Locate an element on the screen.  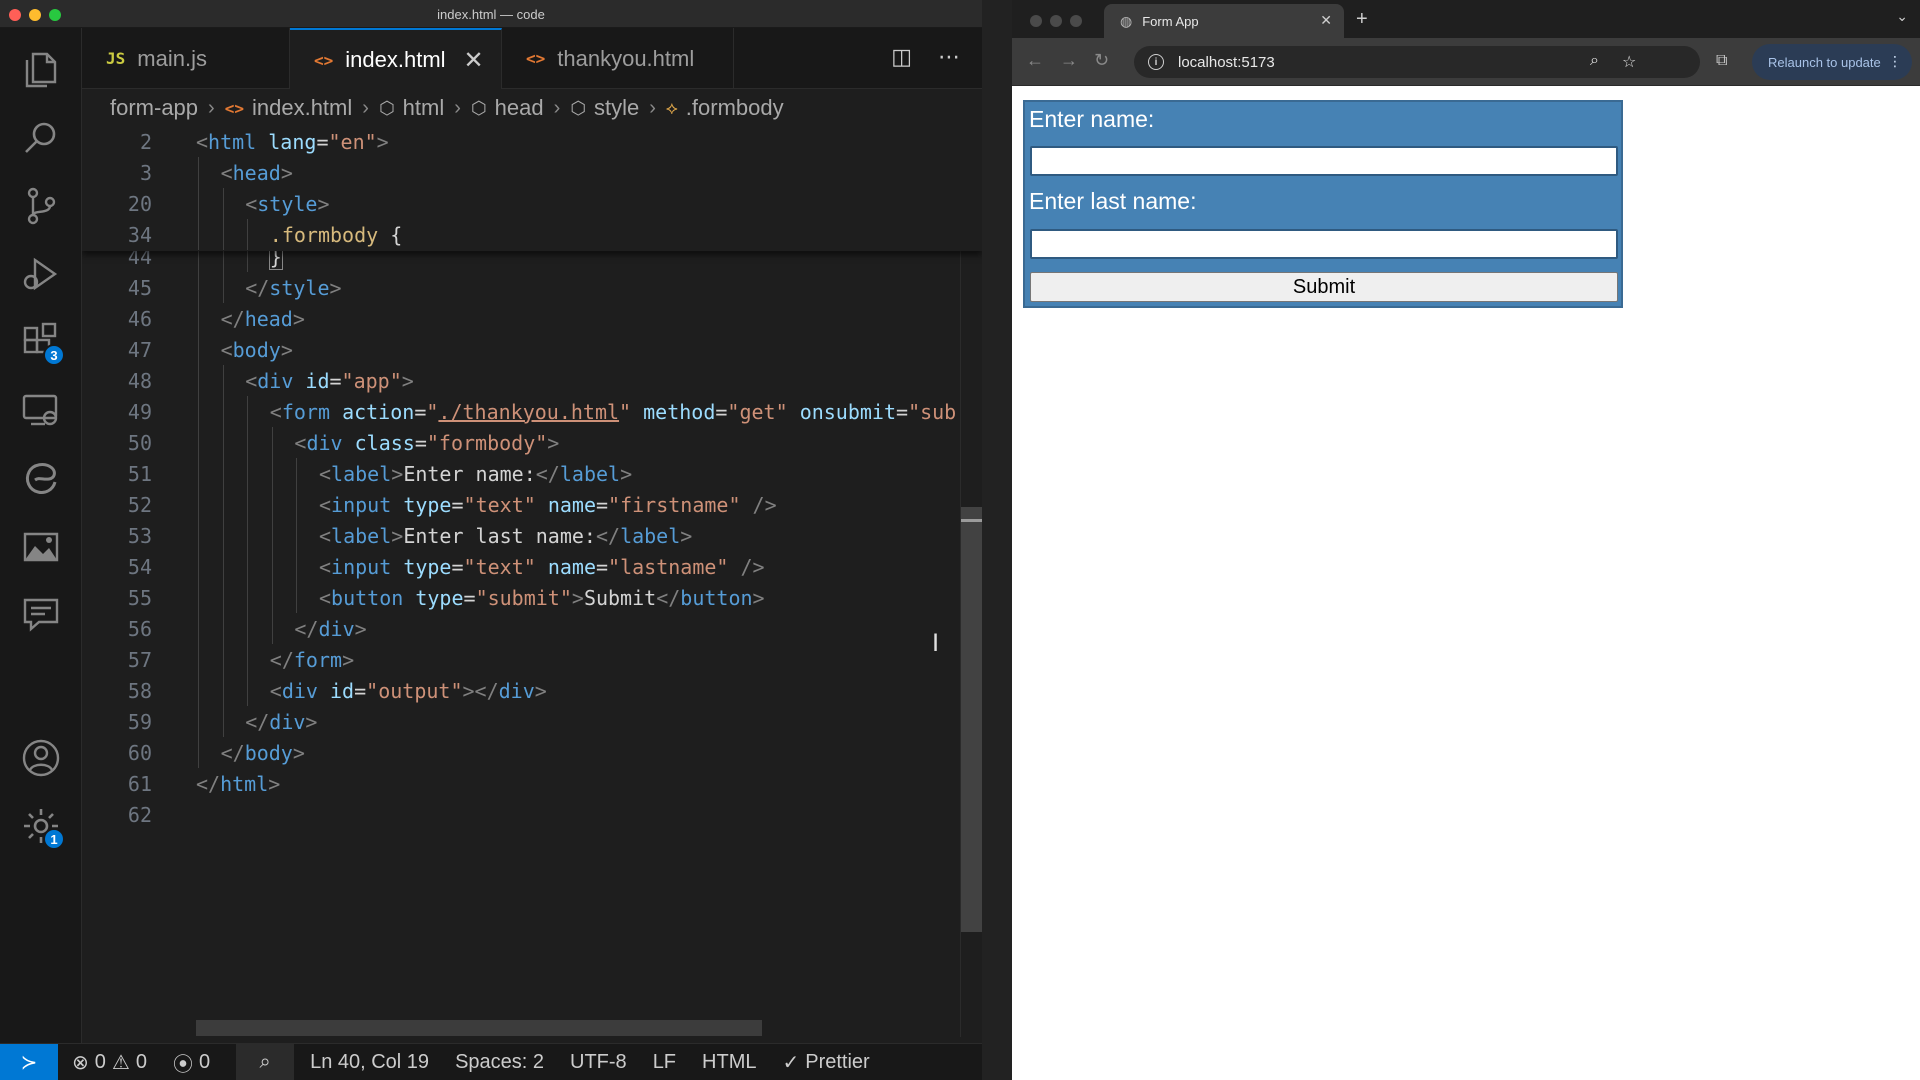
code-token: name is located at coordinates (571, 504).